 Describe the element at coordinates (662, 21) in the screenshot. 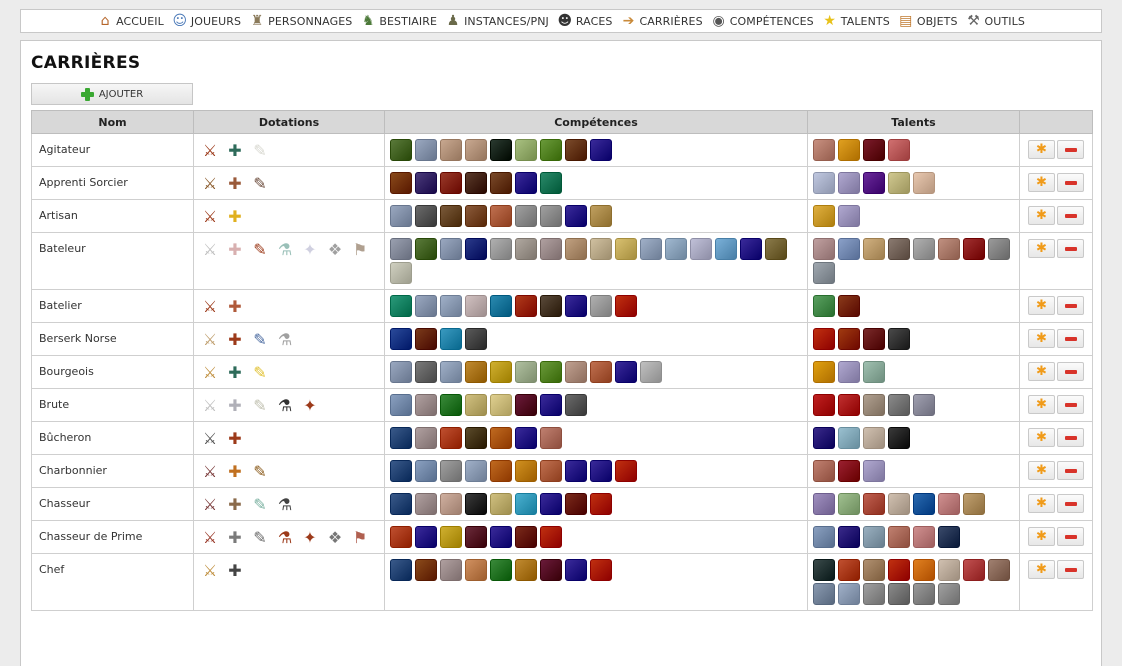

I see `nav-item-carrières: ➔ CARRIÈRES` at that location.